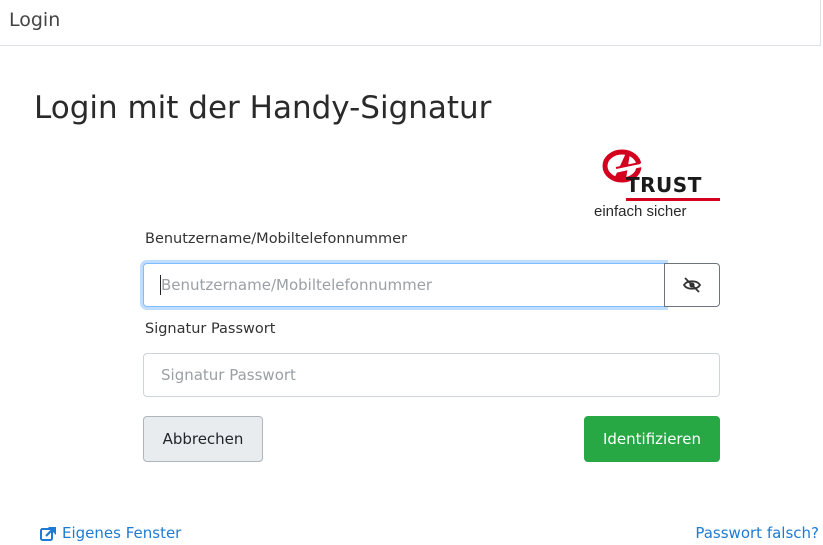 This screenshot has height=545, width=823. I want to click on own-window-label: Eigenes Fenster, so click(122, 533).